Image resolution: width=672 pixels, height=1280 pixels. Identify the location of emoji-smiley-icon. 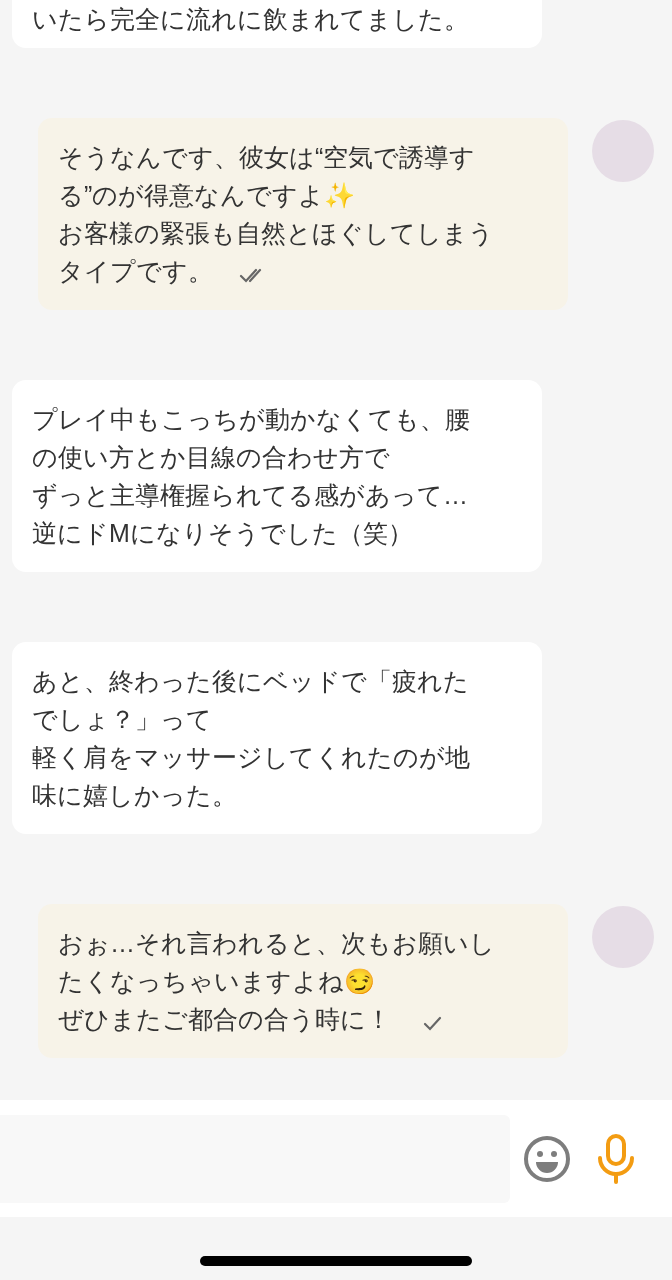
(547, 1158).